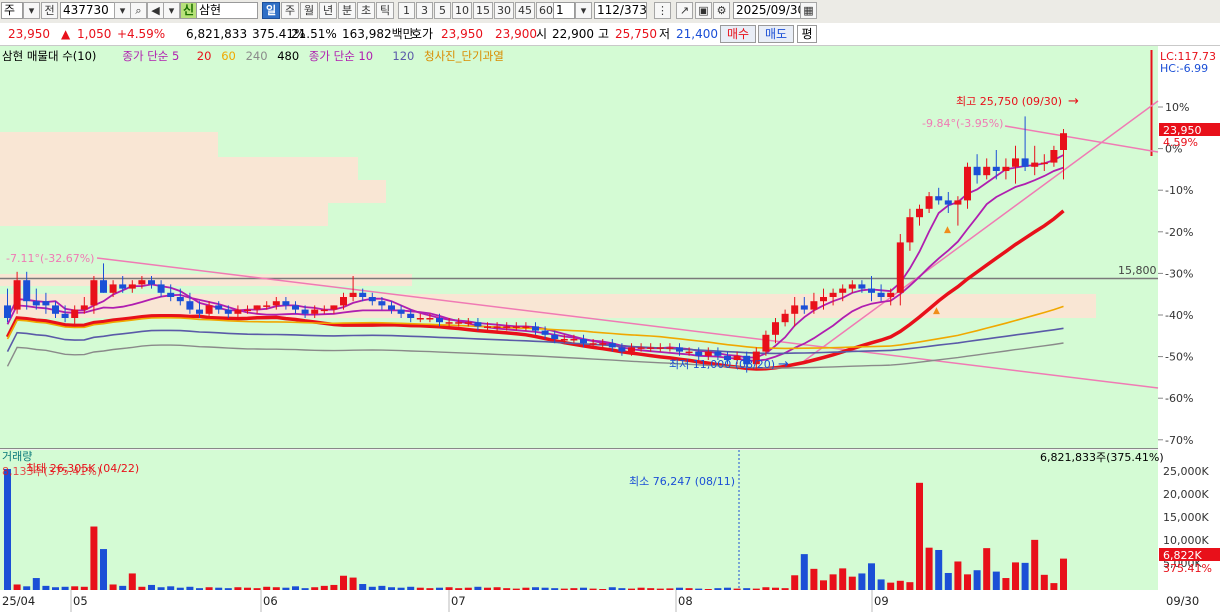 The height and width of the screenshot is (612, 1220). Describe the element at coordinates (385, 10) in the screenshot. I see `period-button-틱: 틱` at that location.